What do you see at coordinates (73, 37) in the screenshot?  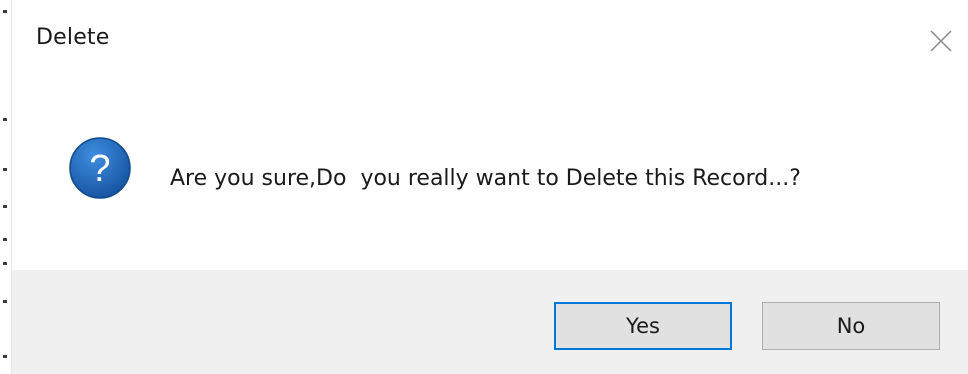 I see `dialog-title: Delete` at bounding box center [73, 37].